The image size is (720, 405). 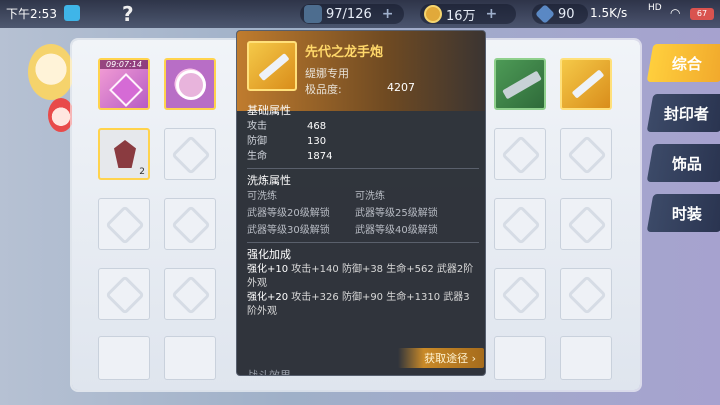 I want to click on mascot-avatar-small, so click(x=61, y=115).